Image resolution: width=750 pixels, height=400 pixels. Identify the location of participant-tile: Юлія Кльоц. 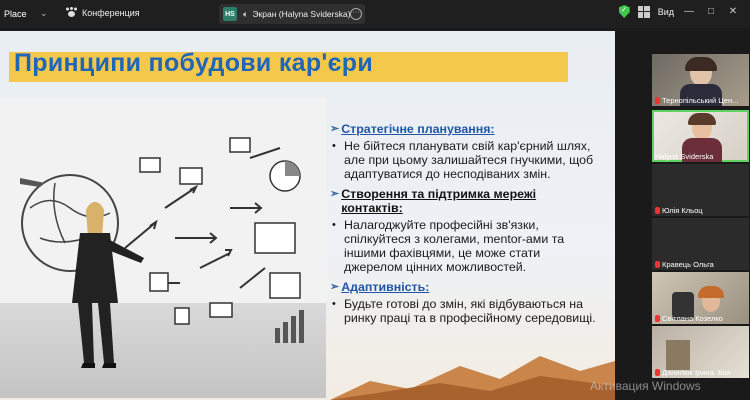
(700, 190).